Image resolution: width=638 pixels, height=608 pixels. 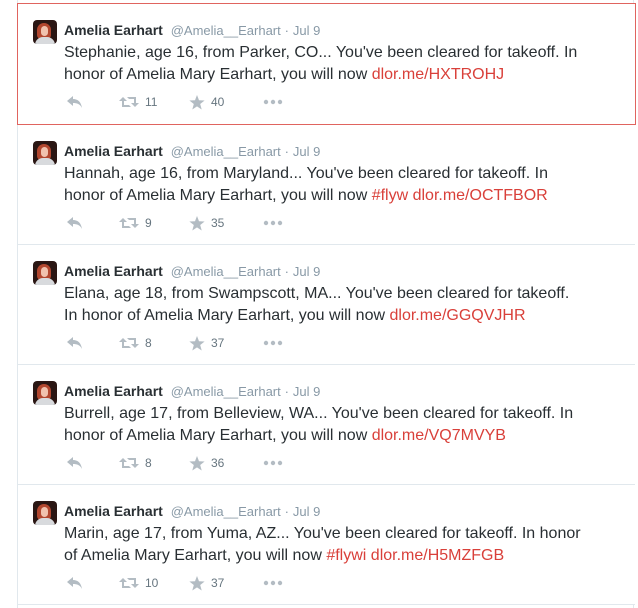 I want to click on favorite-count: 40, so click(x=218, y=102).